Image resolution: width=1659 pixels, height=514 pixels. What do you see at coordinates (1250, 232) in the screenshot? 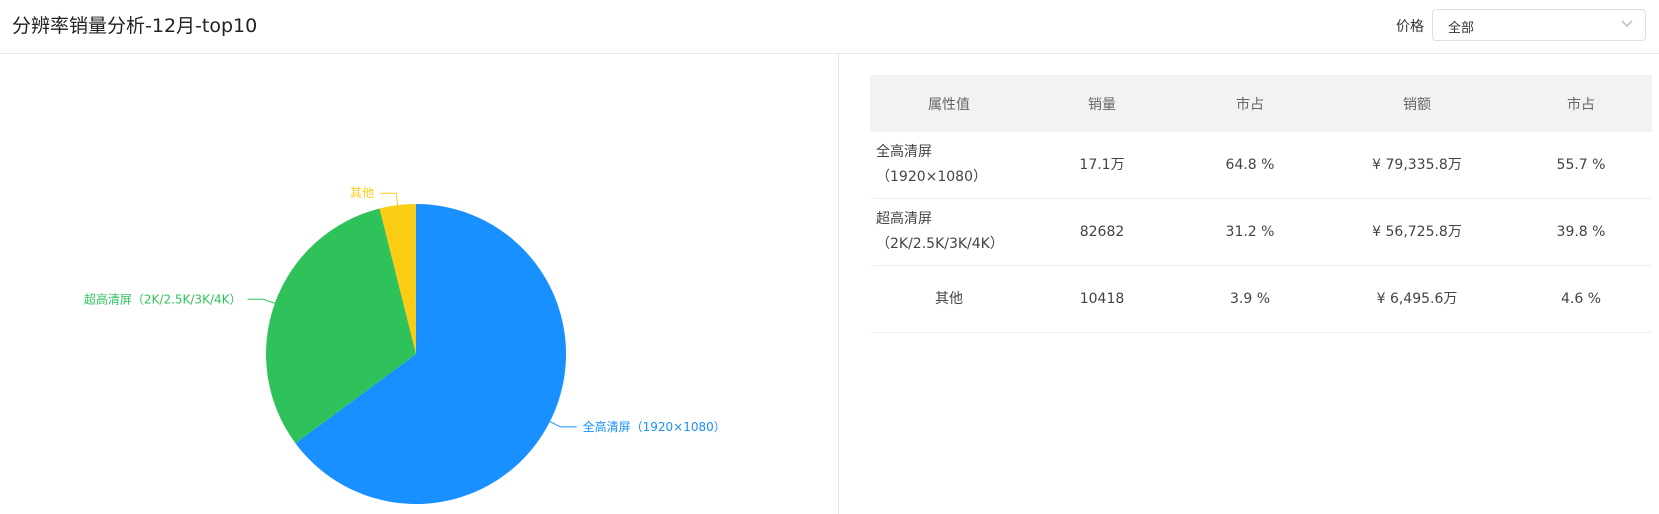
I see `cell-share: 31.2 %` at bounding box center [1250, 232].